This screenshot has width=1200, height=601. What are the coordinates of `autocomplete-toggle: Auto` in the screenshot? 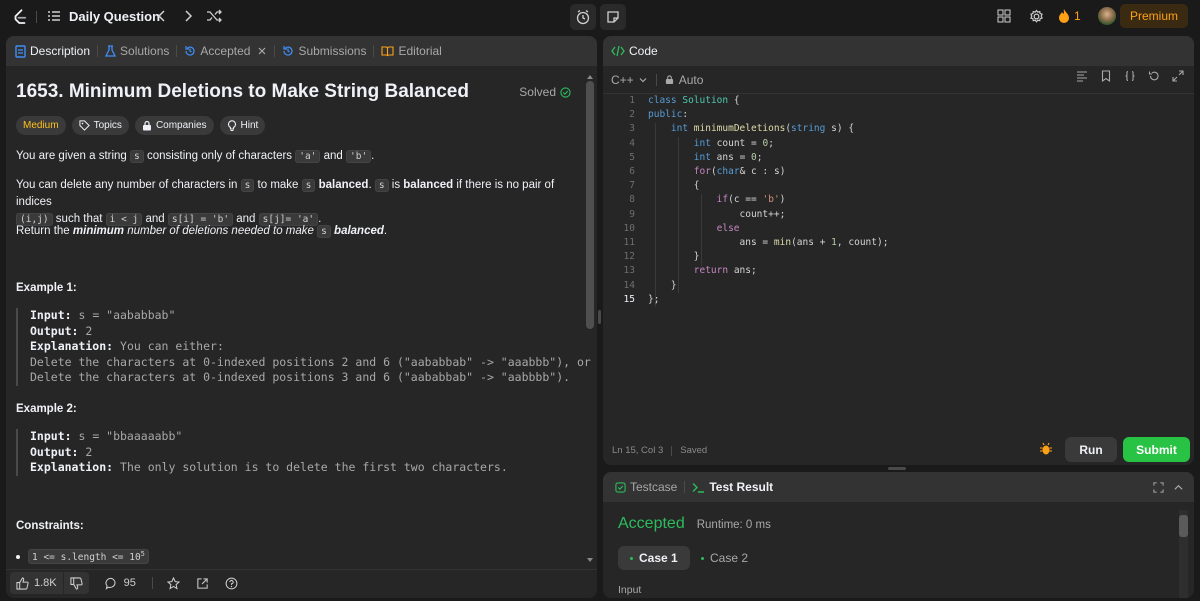 It's located at (684, 80).